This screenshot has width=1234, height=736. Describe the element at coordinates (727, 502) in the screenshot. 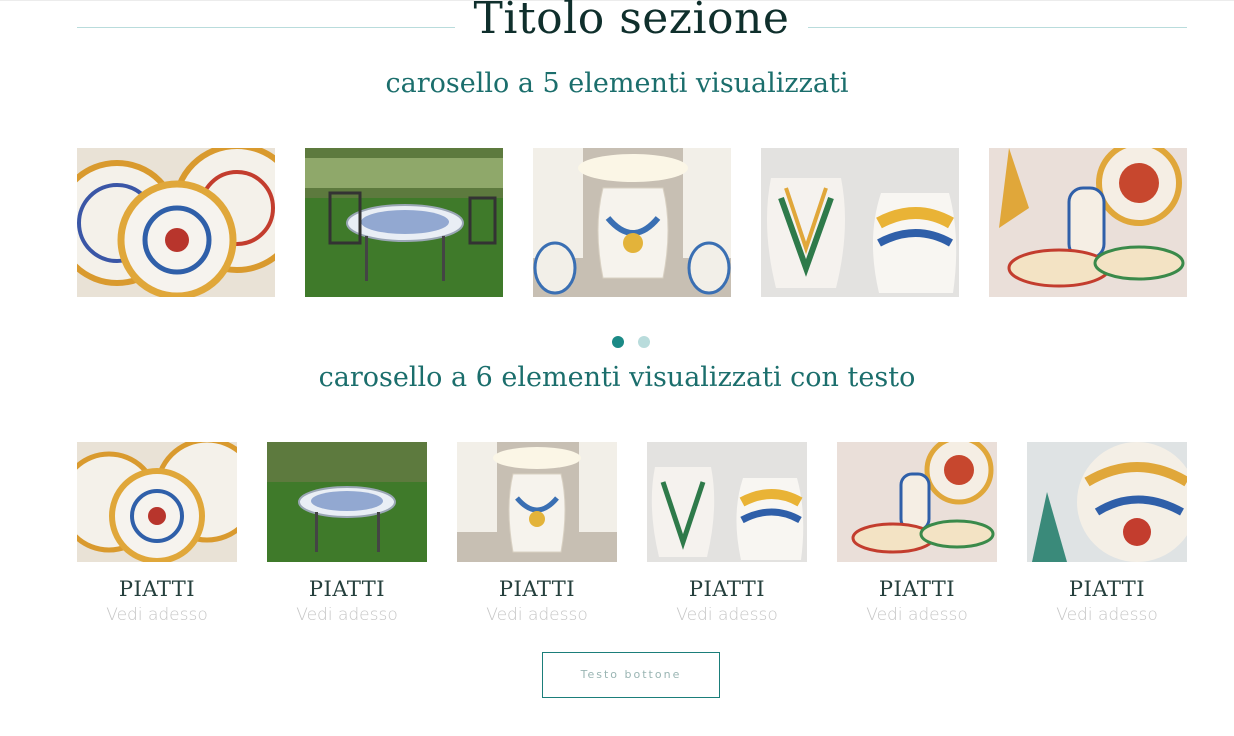

I see `product-image-vases` at that location.